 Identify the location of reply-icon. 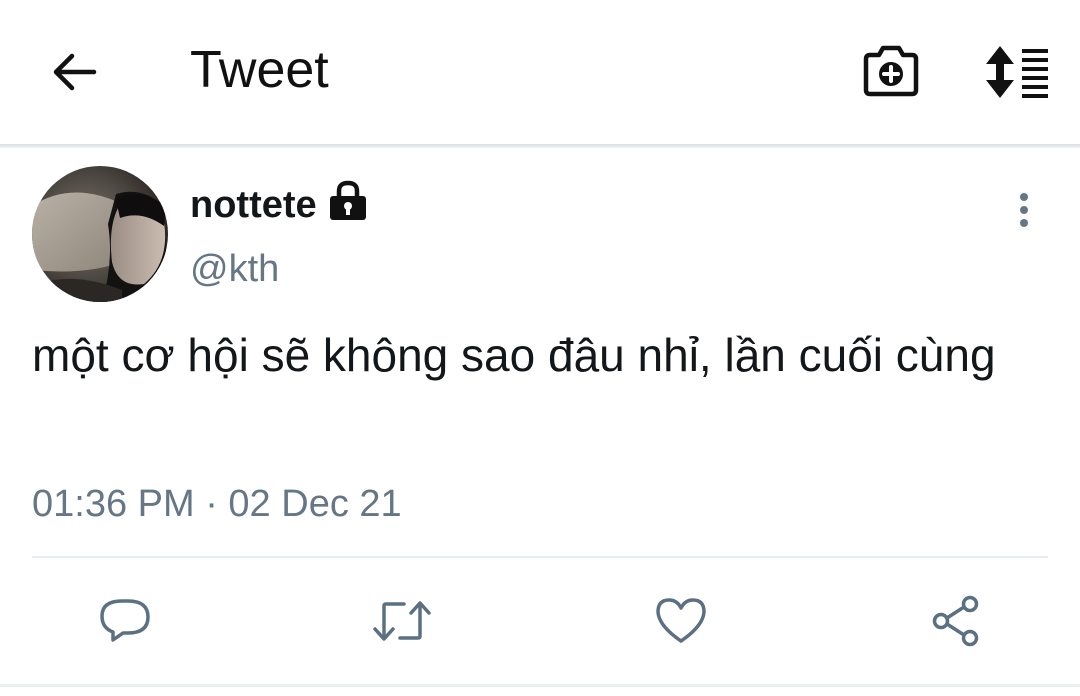
(125, 620).